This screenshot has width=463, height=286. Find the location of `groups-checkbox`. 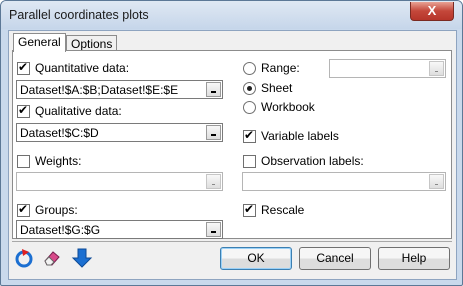

groups-checkbox is located at coordinates (23, 209).